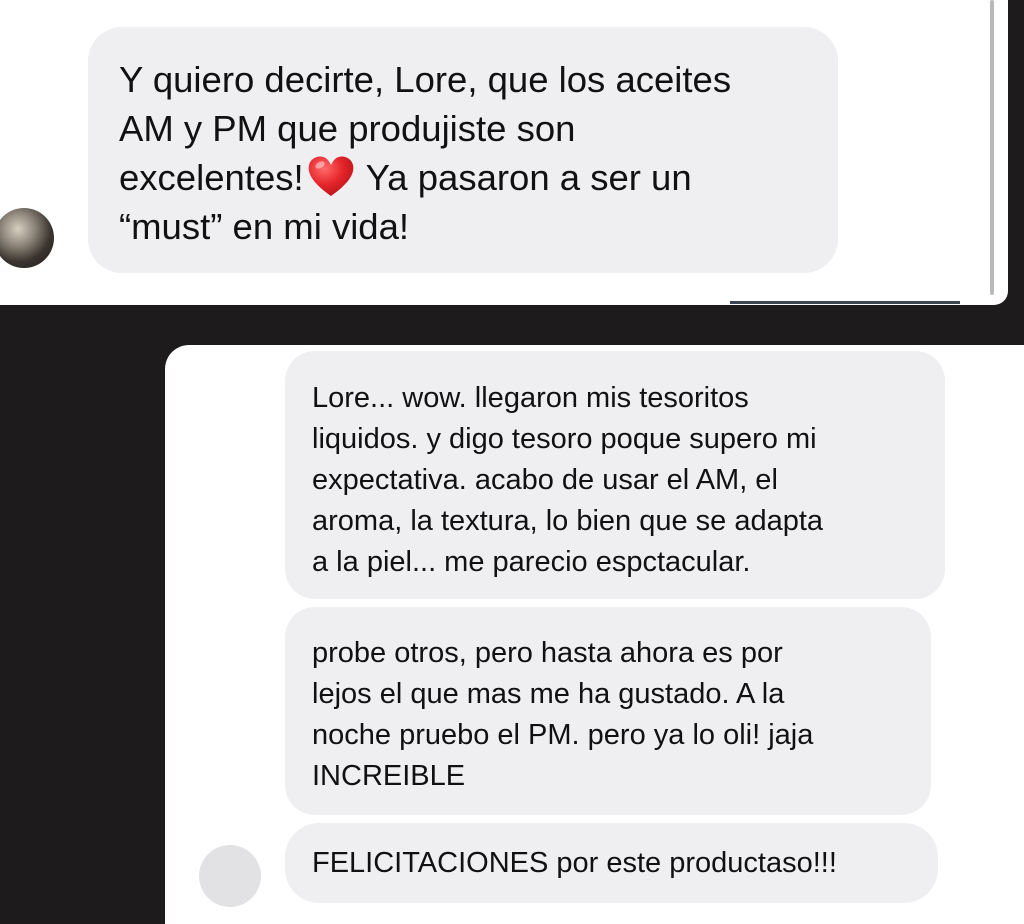 This screenshot has height=924, width=1024. Describe the element at coordinates (563, 735) in the screenshot. I see `message-line: noche pruebo el PM. pero ya lo oli! jaja` at that location.